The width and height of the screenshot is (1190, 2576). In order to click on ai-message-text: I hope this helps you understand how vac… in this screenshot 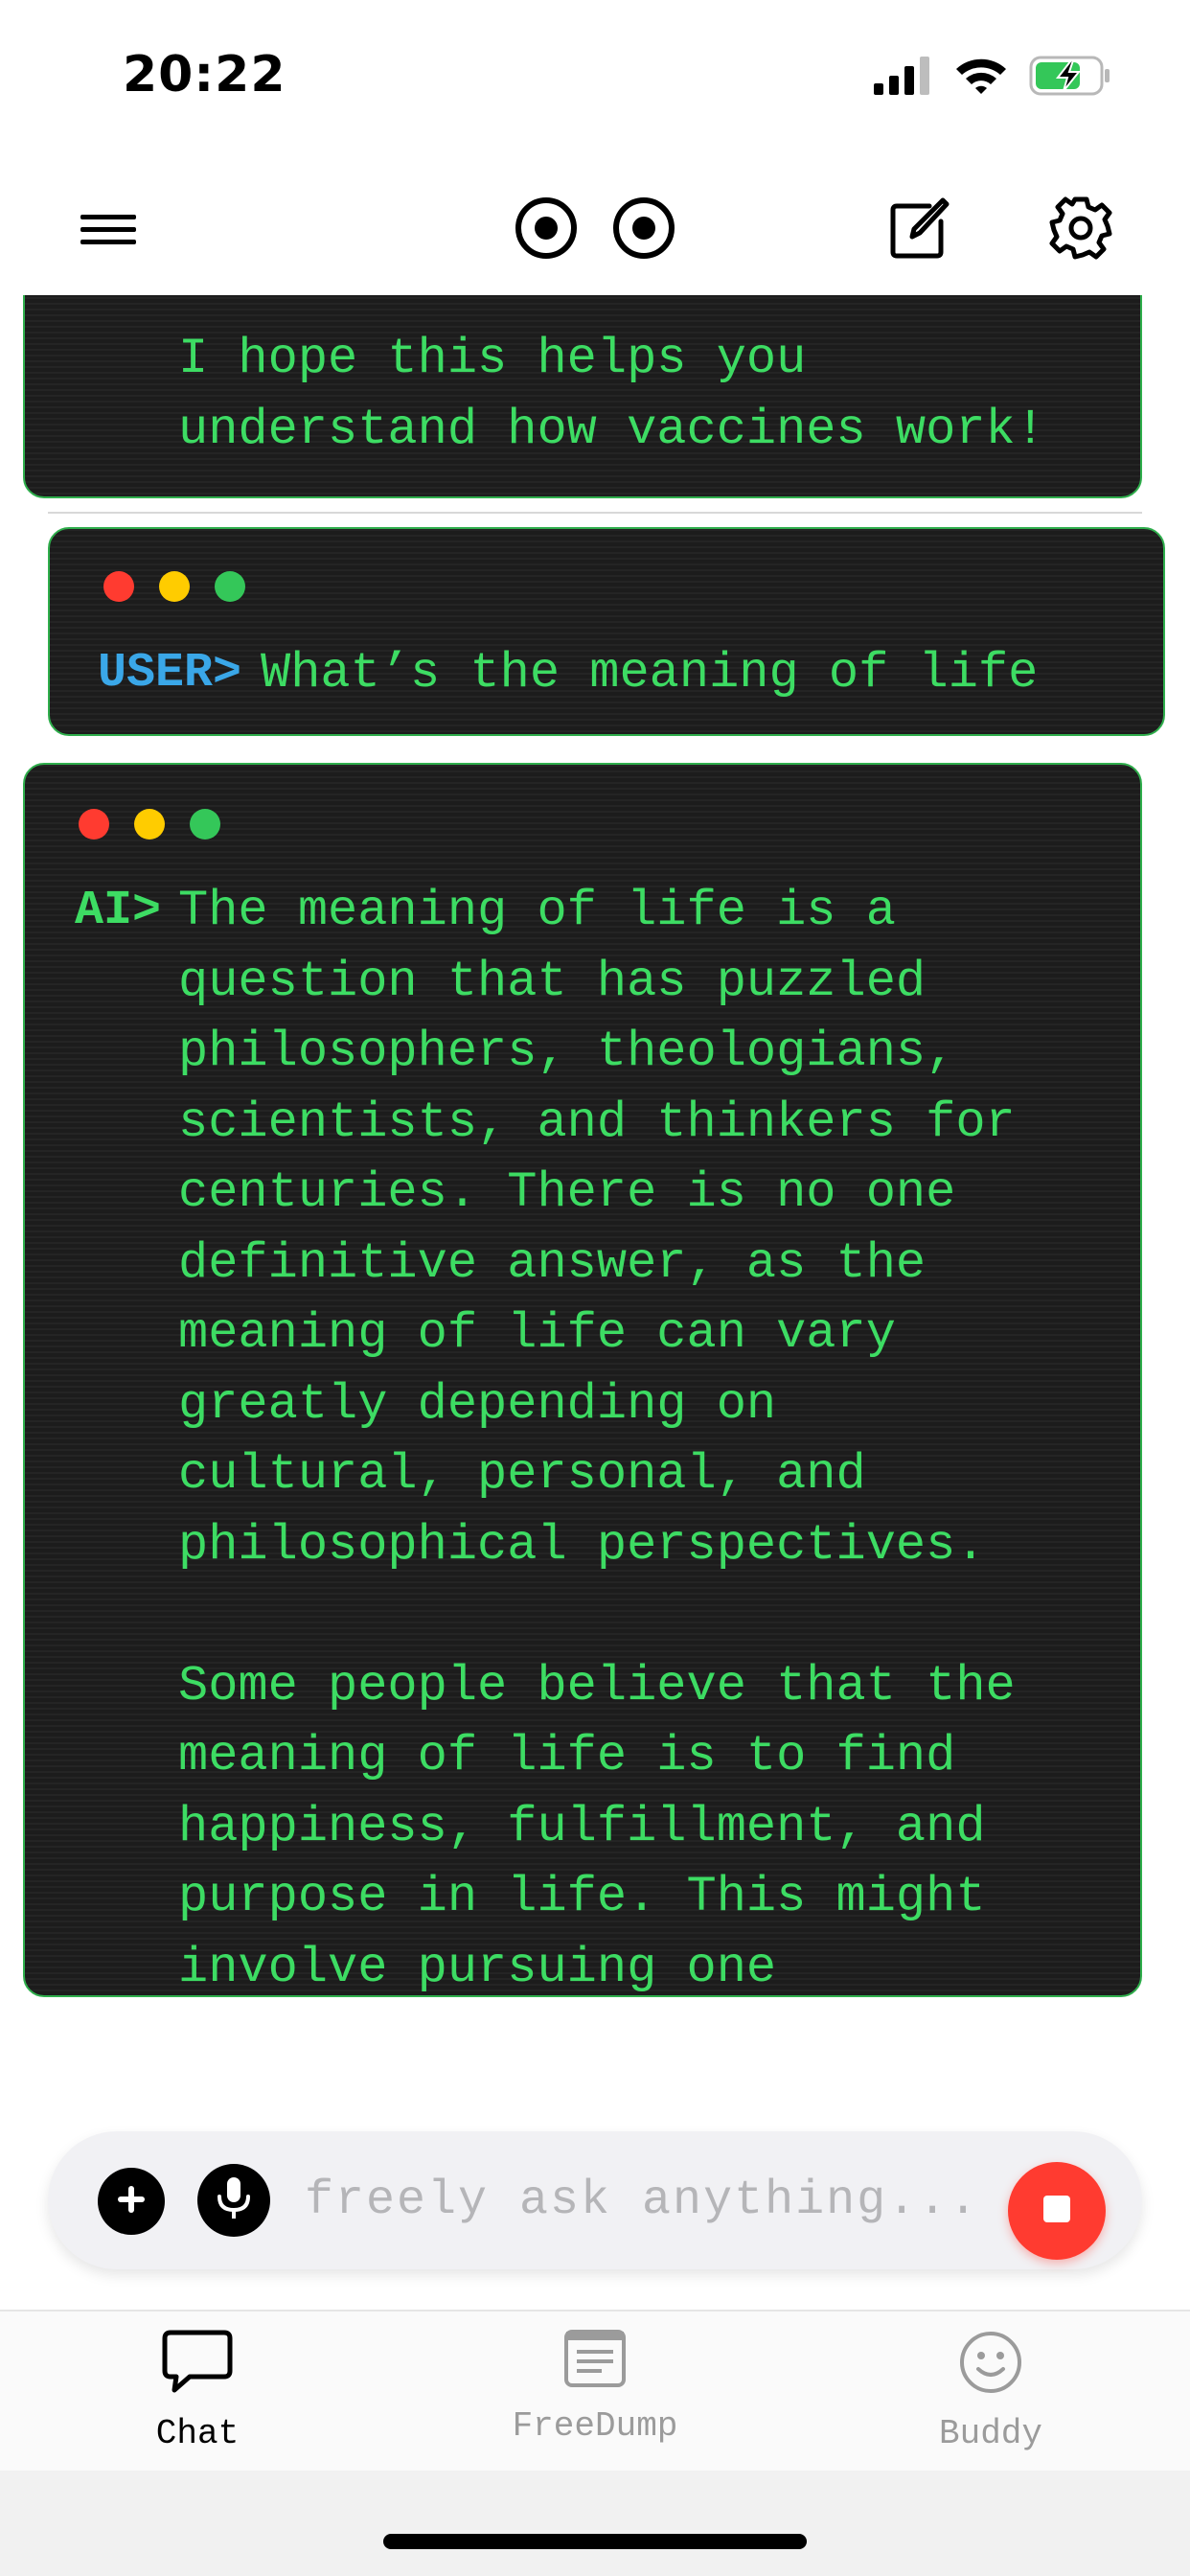, I will do `click(611, 394)`.